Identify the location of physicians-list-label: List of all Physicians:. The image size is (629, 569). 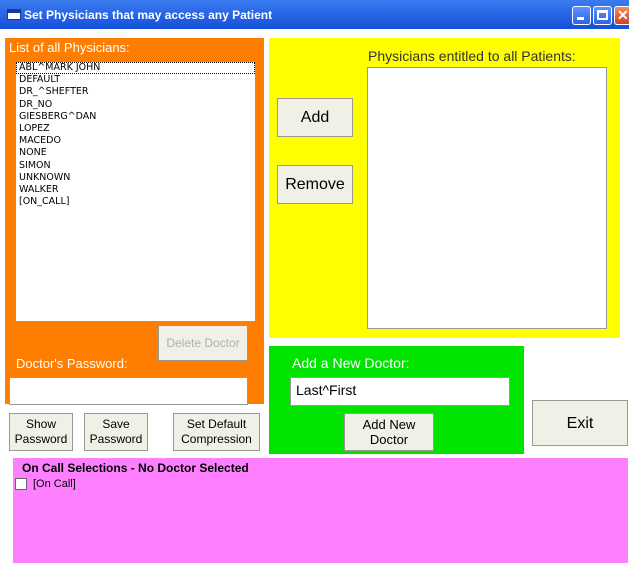
(69, 47).